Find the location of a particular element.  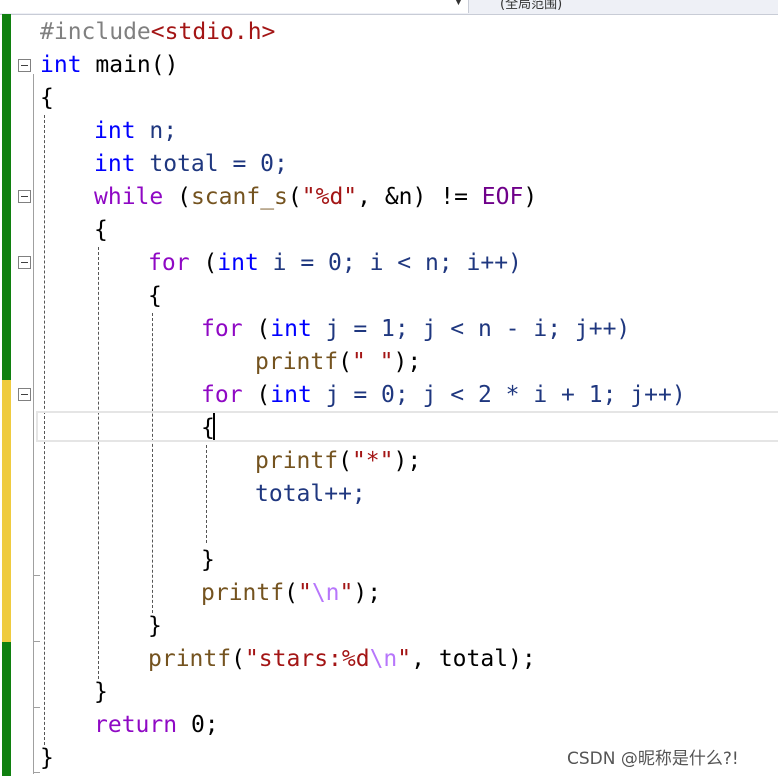

collapse-while-icon is located at coordinates (24, 196).